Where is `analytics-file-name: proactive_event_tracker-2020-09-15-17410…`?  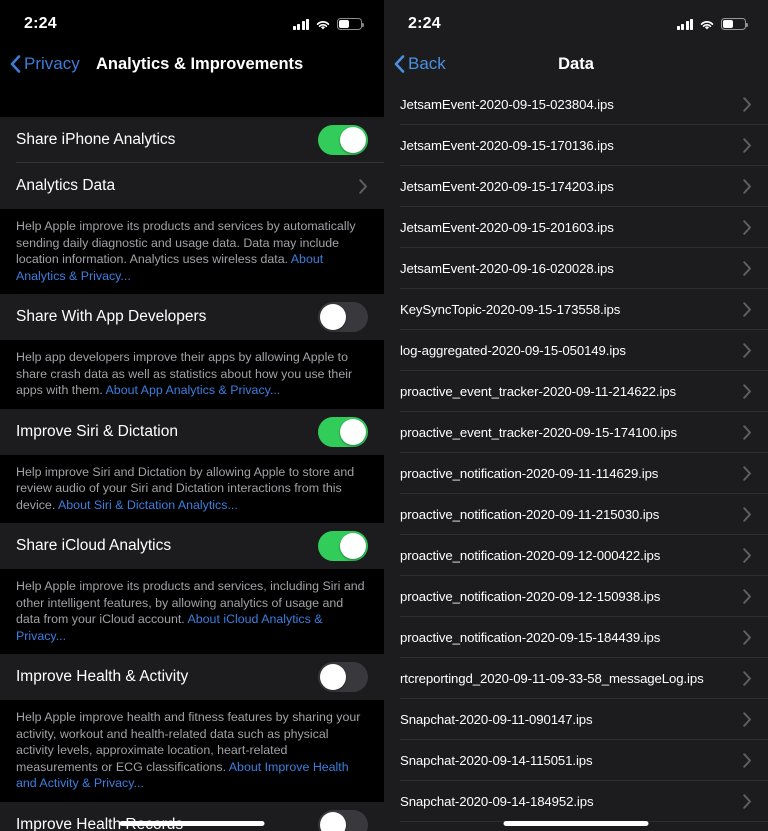
analytics-file-name: proactive_event_tracker-2020-09-15-17410… is located at coordinates (539, 432).